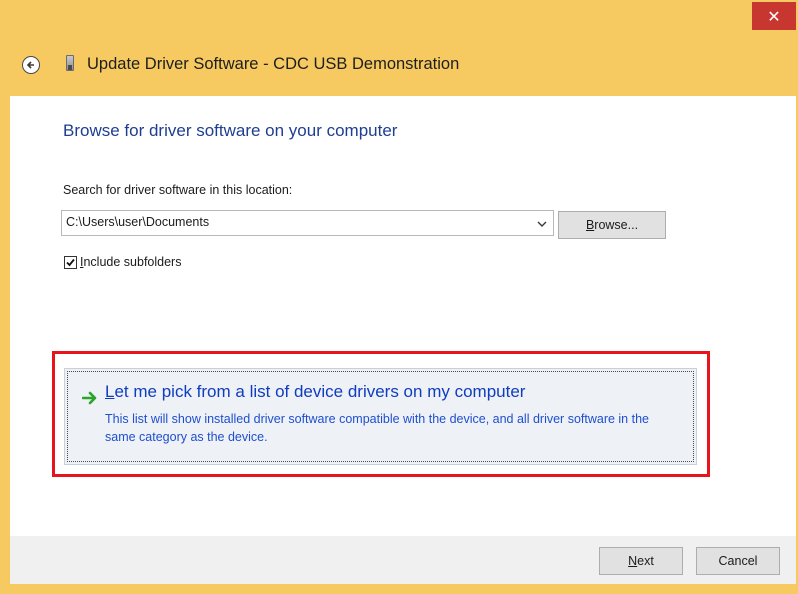 The image size is (798, 594). I want to click on cancel-button: Cancel, so click(738, 561).